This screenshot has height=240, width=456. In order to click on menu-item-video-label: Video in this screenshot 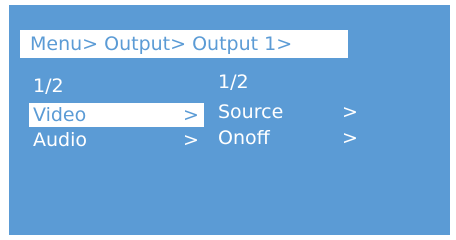, I will do `click(59, 115)`.